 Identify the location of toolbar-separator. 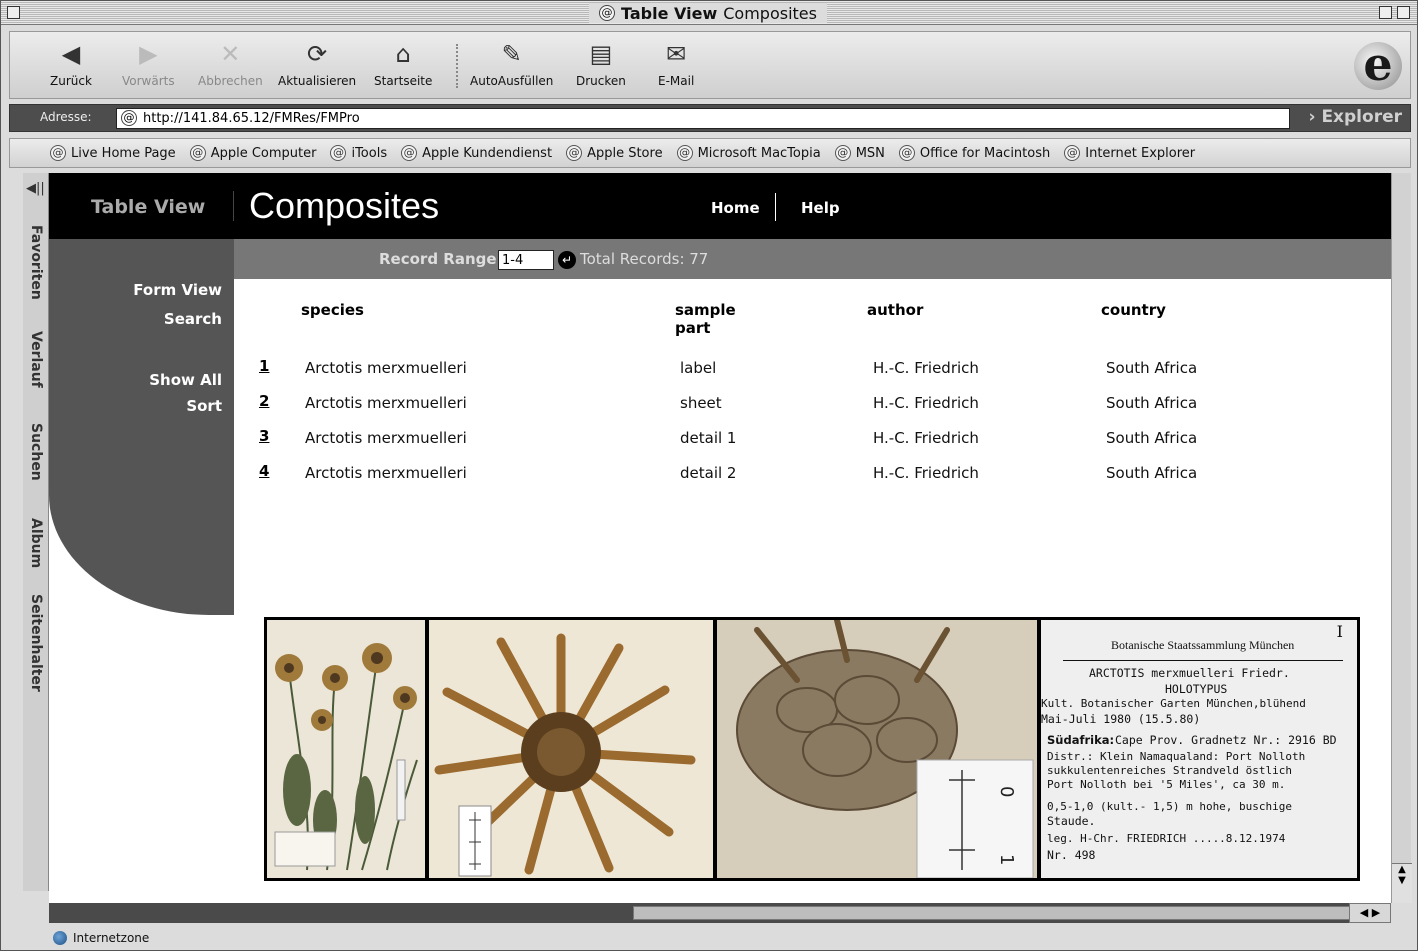
(457, 66).